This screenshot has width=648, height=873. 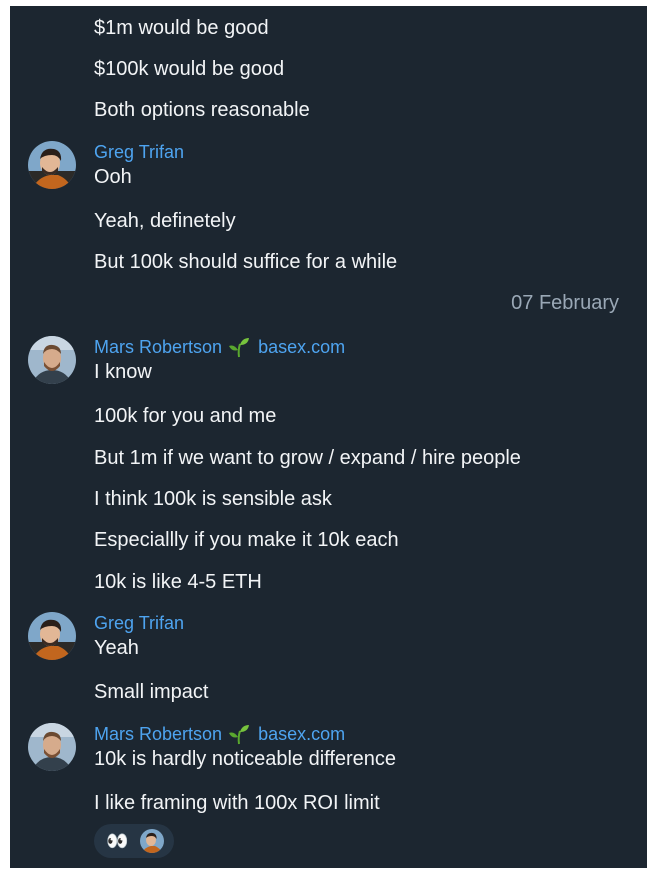 I want to click on reactor-avatar, so click(x=152, y=841).